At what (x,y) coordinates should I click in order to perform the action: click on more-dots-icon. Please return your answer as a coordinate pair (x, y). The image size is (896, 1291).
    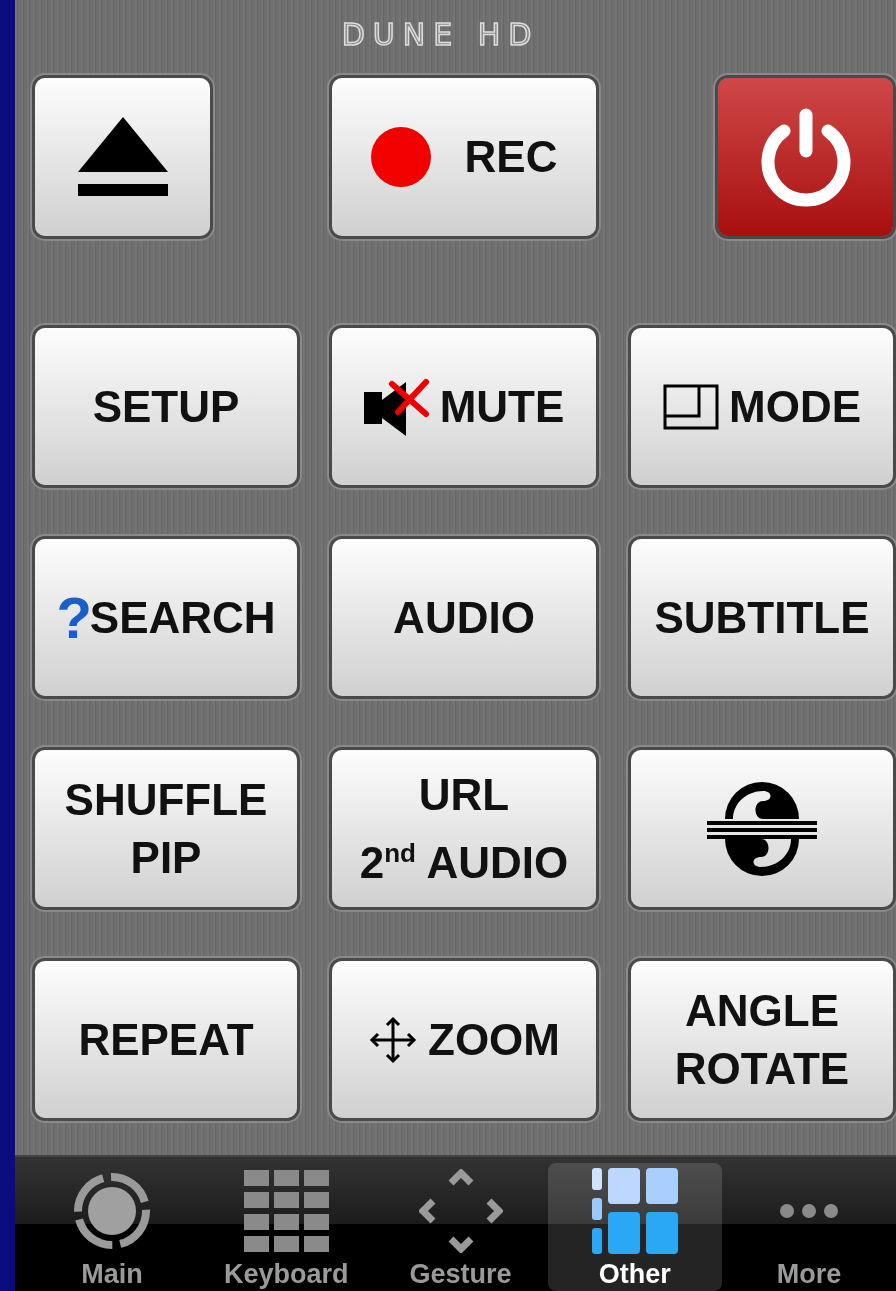
    Looking at the image, I should click on (808, 1211).